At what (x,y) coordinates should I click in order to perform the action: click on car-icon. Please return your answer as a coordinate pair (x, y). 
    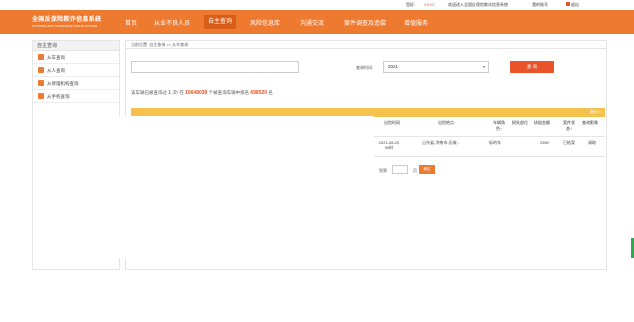
    Looking at the image, I should click on (41, 57).